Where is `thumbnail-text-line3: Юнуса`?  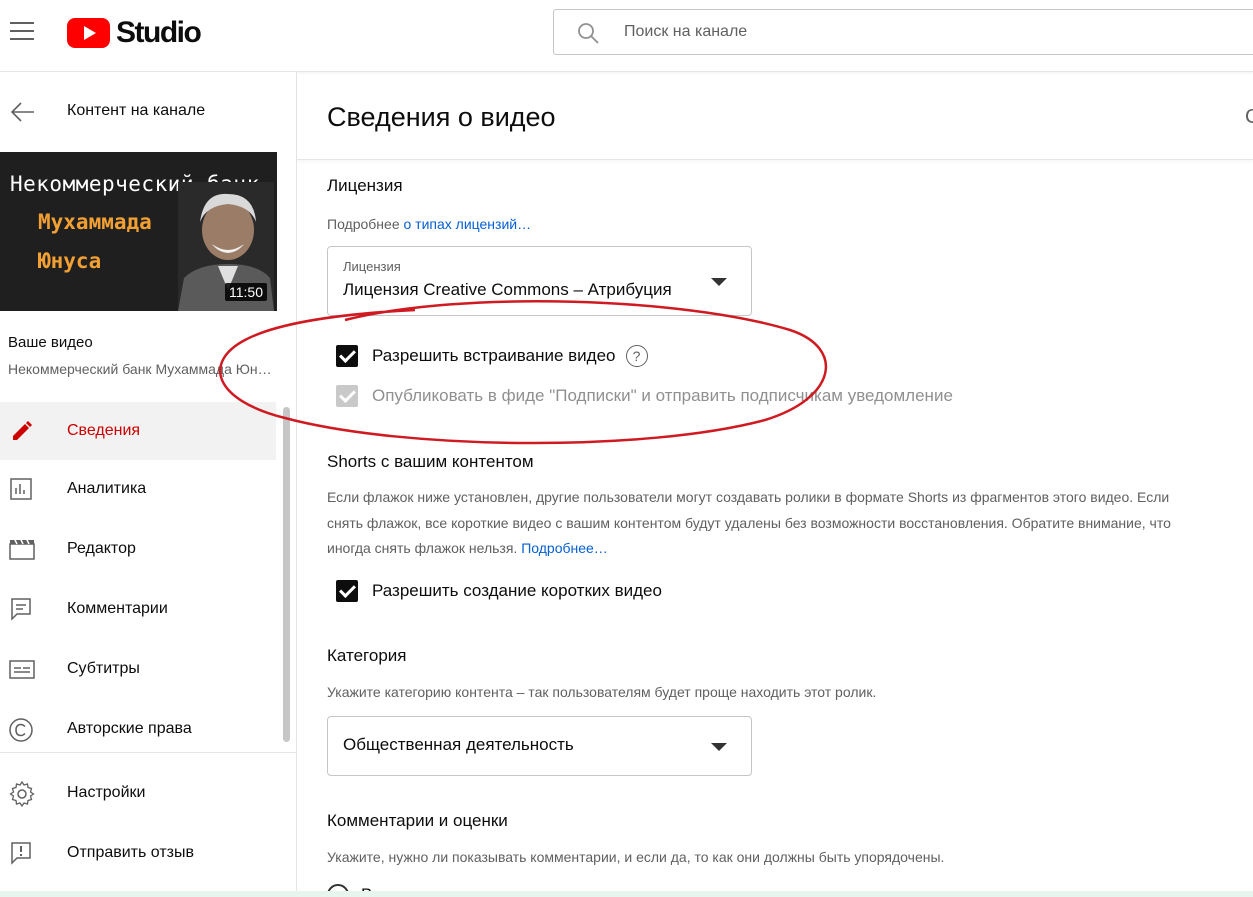 thumbnail-text-line3: Юнуса is located at coordinates (70, 261).